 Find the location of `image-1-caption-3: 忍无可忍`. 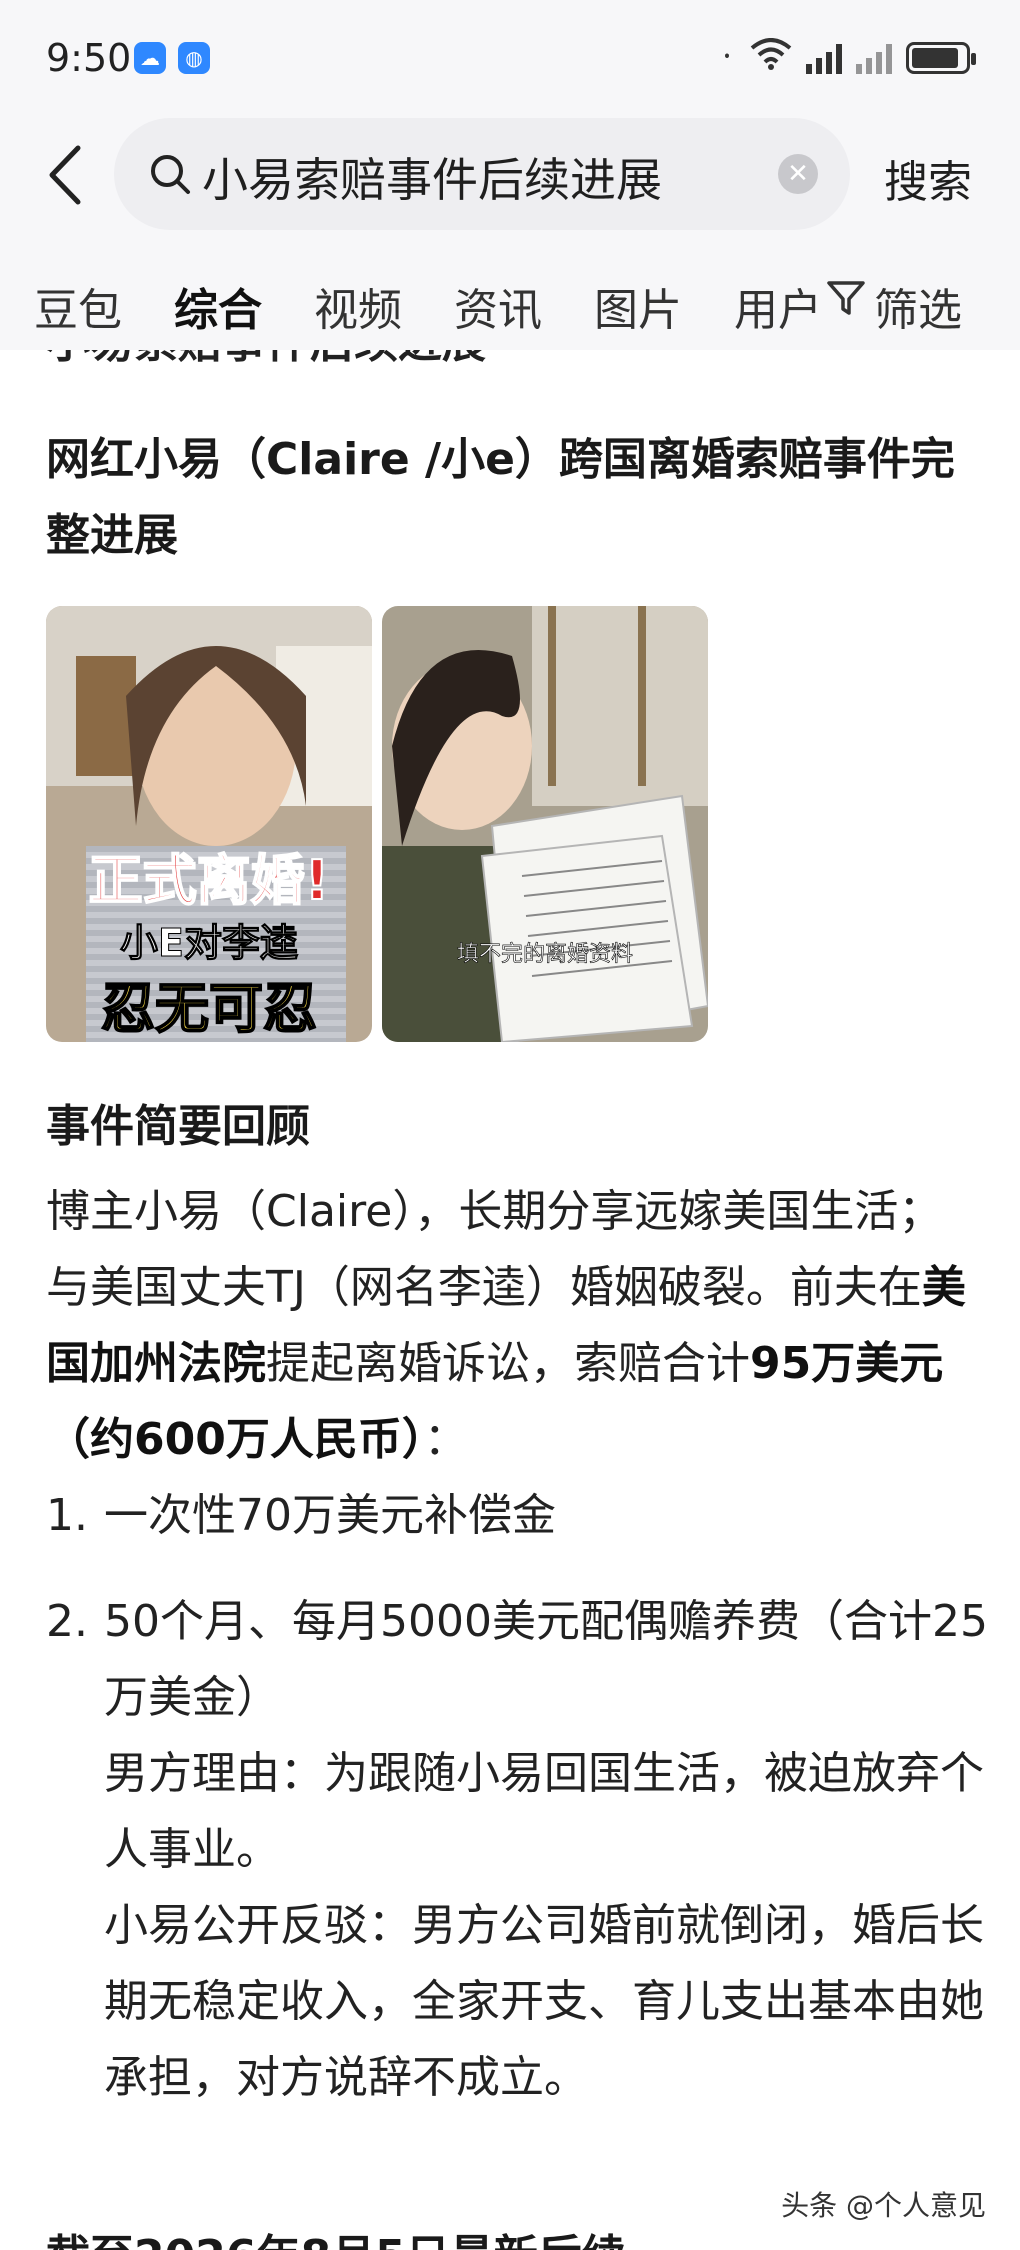

image-1-caption-3: 忍无可忍 is located at coordinates (209, 1008).